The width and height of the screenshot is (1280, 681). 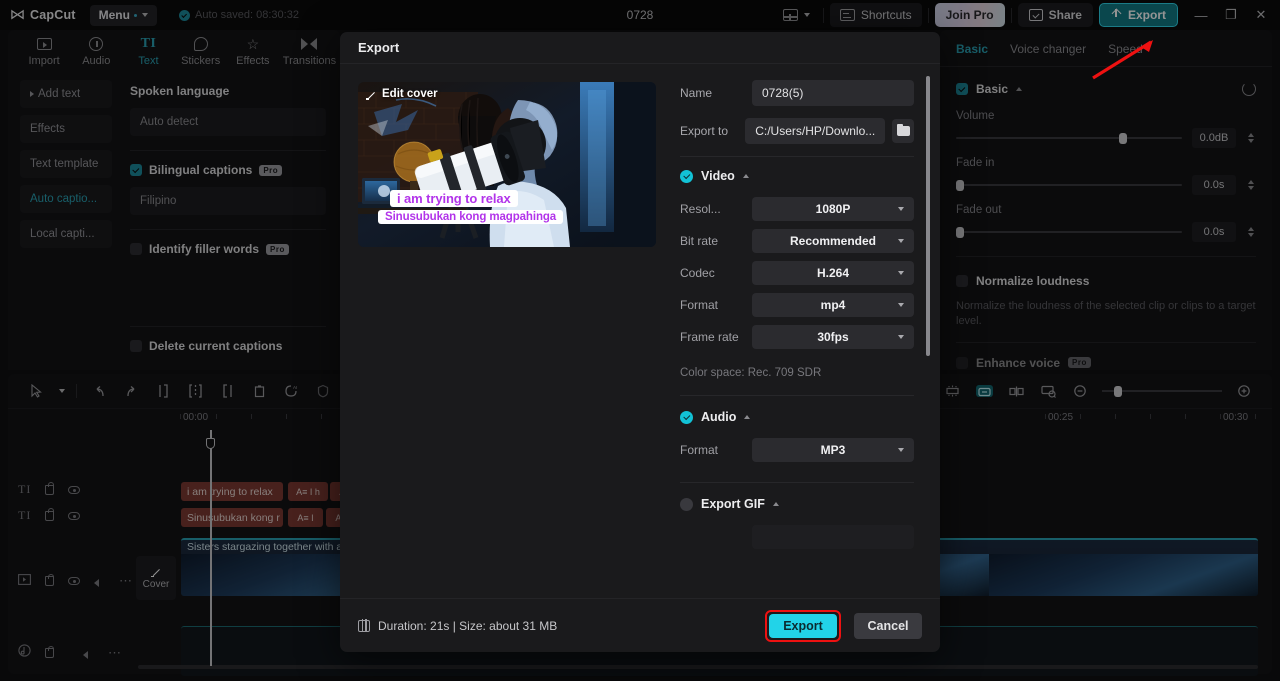 I want to click on codec-value: H.264, so click(x=833, y=273).